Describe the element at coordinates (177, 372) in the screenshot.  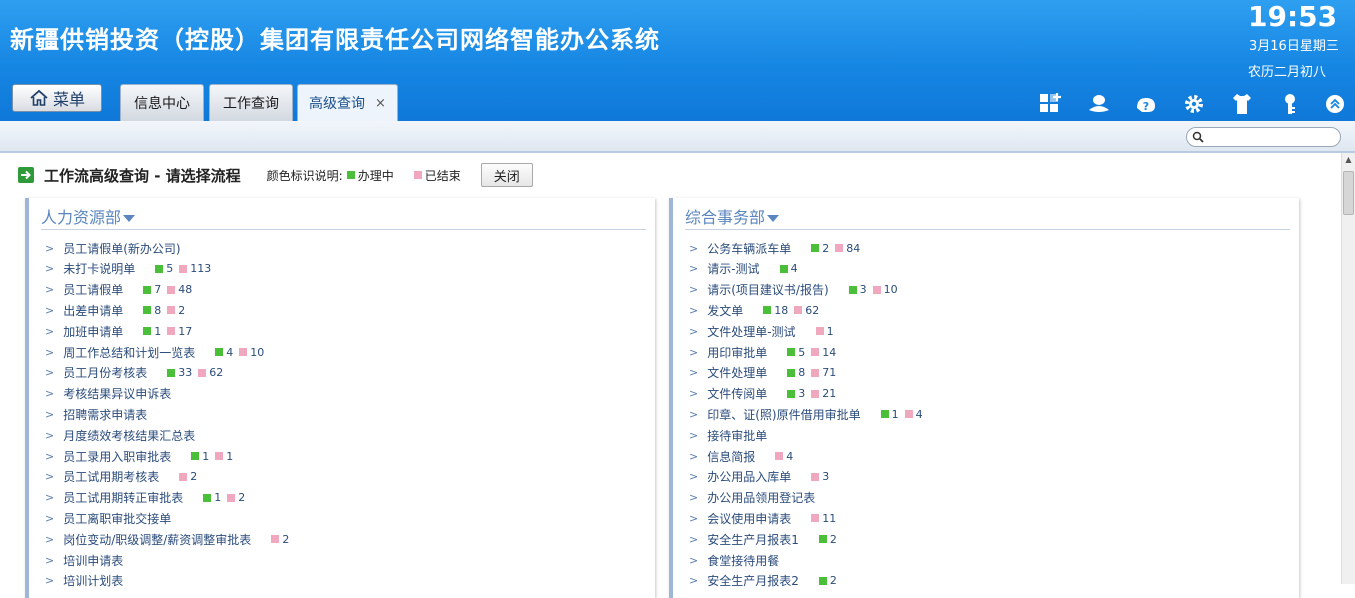
I see `count-in-progress: 33` at that location.